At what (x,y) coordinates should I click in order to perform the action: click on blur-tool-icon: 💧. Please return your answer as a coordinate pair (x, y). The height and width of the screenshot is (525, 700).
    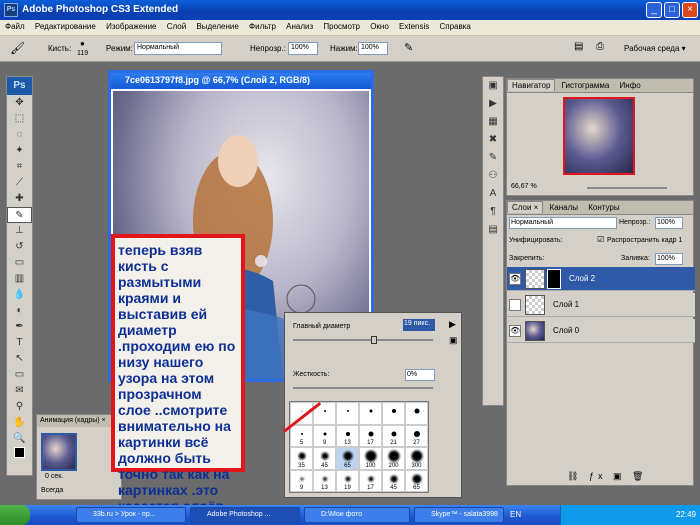
    Looking at the image, I should click on (19, 295).